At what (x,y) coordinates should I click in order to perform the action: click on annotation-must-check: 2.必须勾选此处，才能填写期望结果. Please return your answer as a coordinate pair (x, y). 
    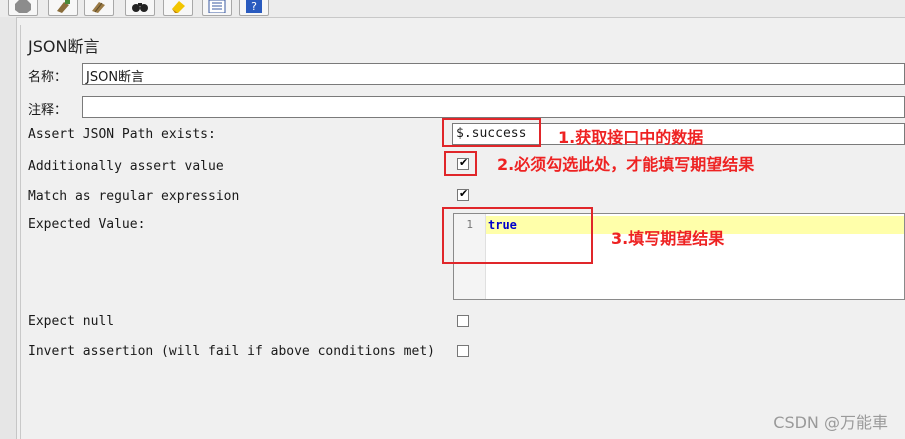
    Looking at the image, I should click on (626, 164).